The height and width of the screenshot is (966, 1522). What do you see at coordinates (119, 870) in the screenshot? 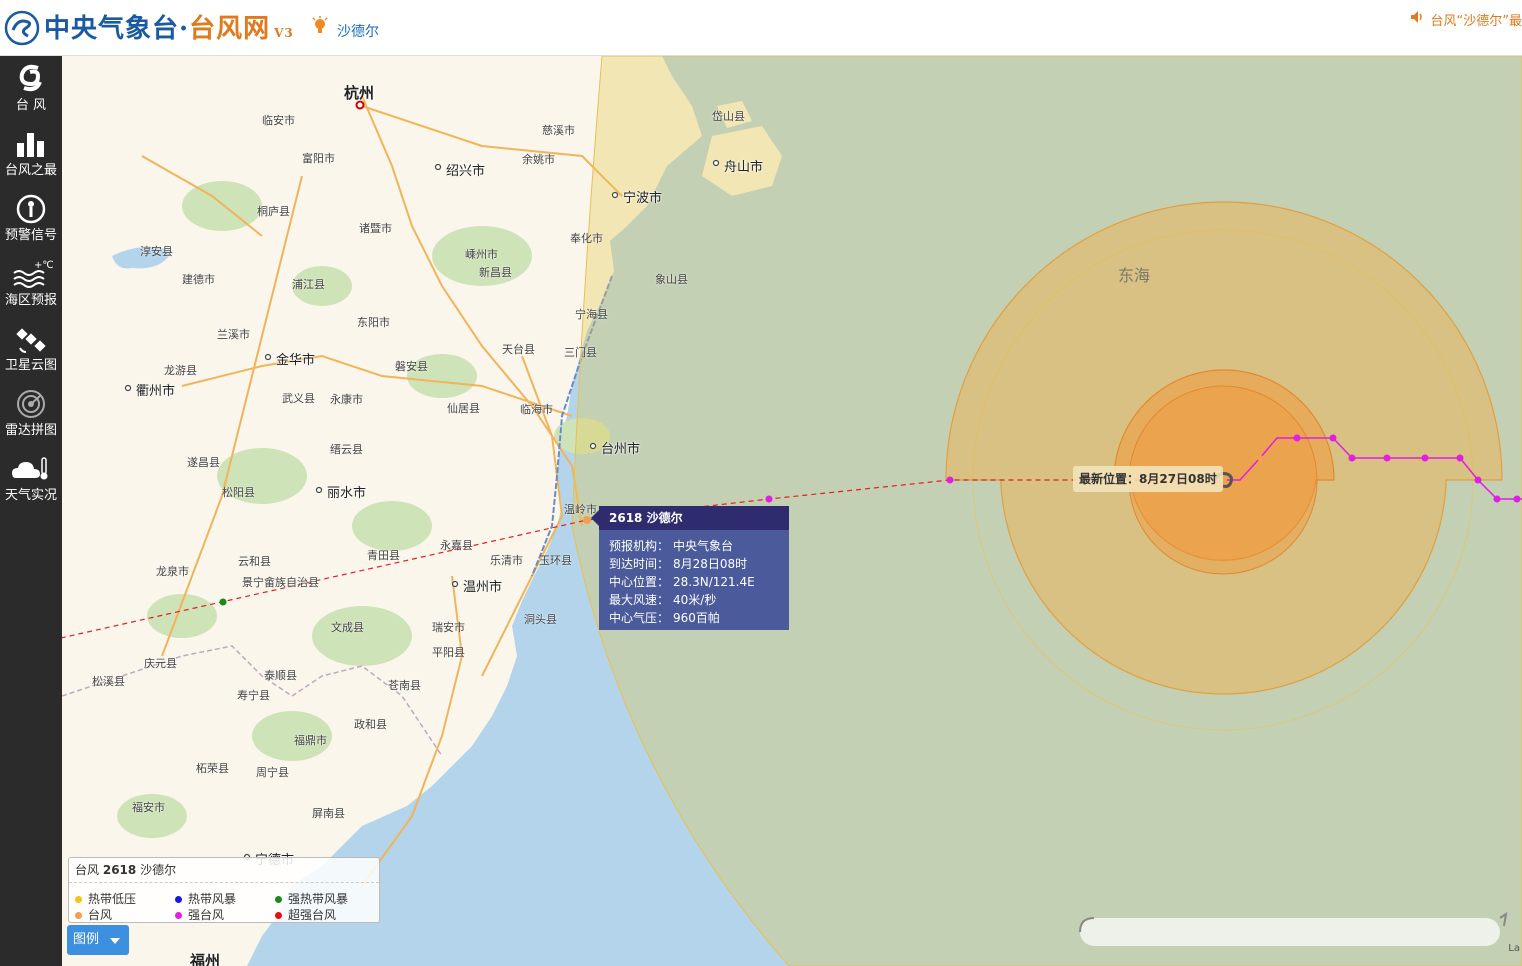
I see `legend-typhoon-id: 2618` at bounding box center [119, 870].